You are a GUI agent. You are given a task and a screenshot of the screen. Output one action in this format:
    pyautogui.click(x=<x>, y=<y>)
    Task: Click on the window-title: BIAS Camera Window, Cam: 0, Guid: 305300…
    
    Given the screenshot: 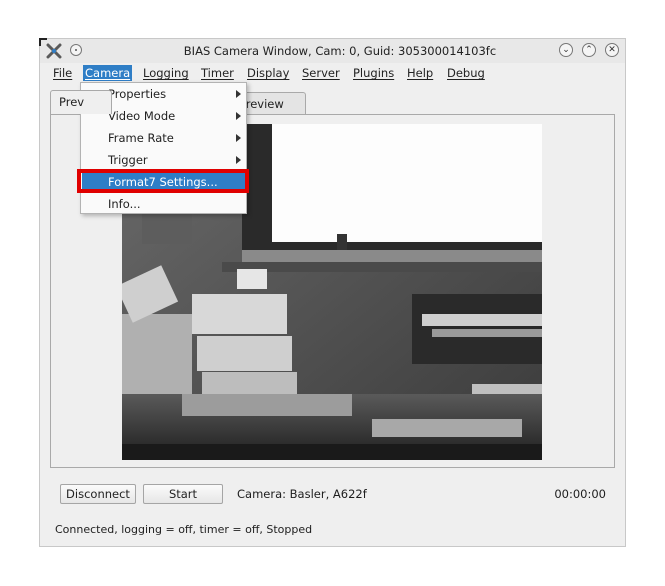 What is the action you would take?
    pyautogui.click(x=340, y=51)
    